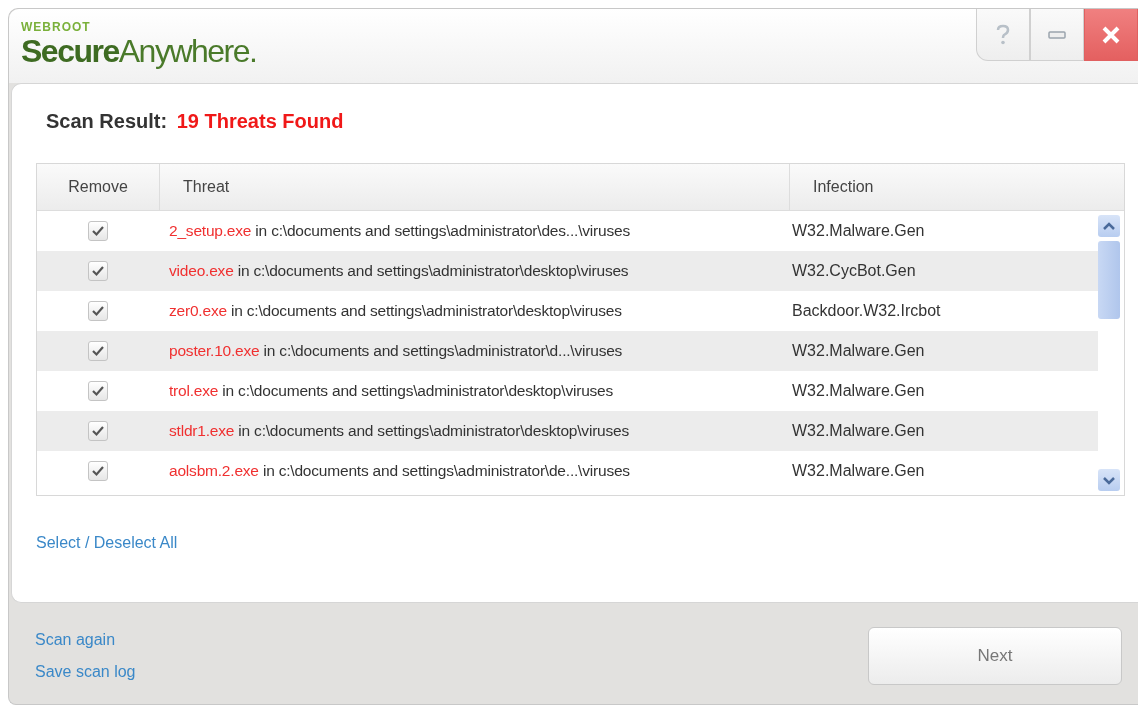  I want to click on infection-cell: Backdoor.W32.Ircbot, so click(866, 311).